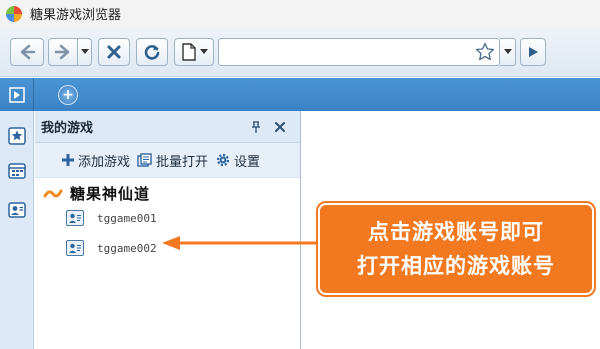 The width and height of the screenshot is (600, 349). I want to click on game-group: 糖果神仙道, so click(96, 193).